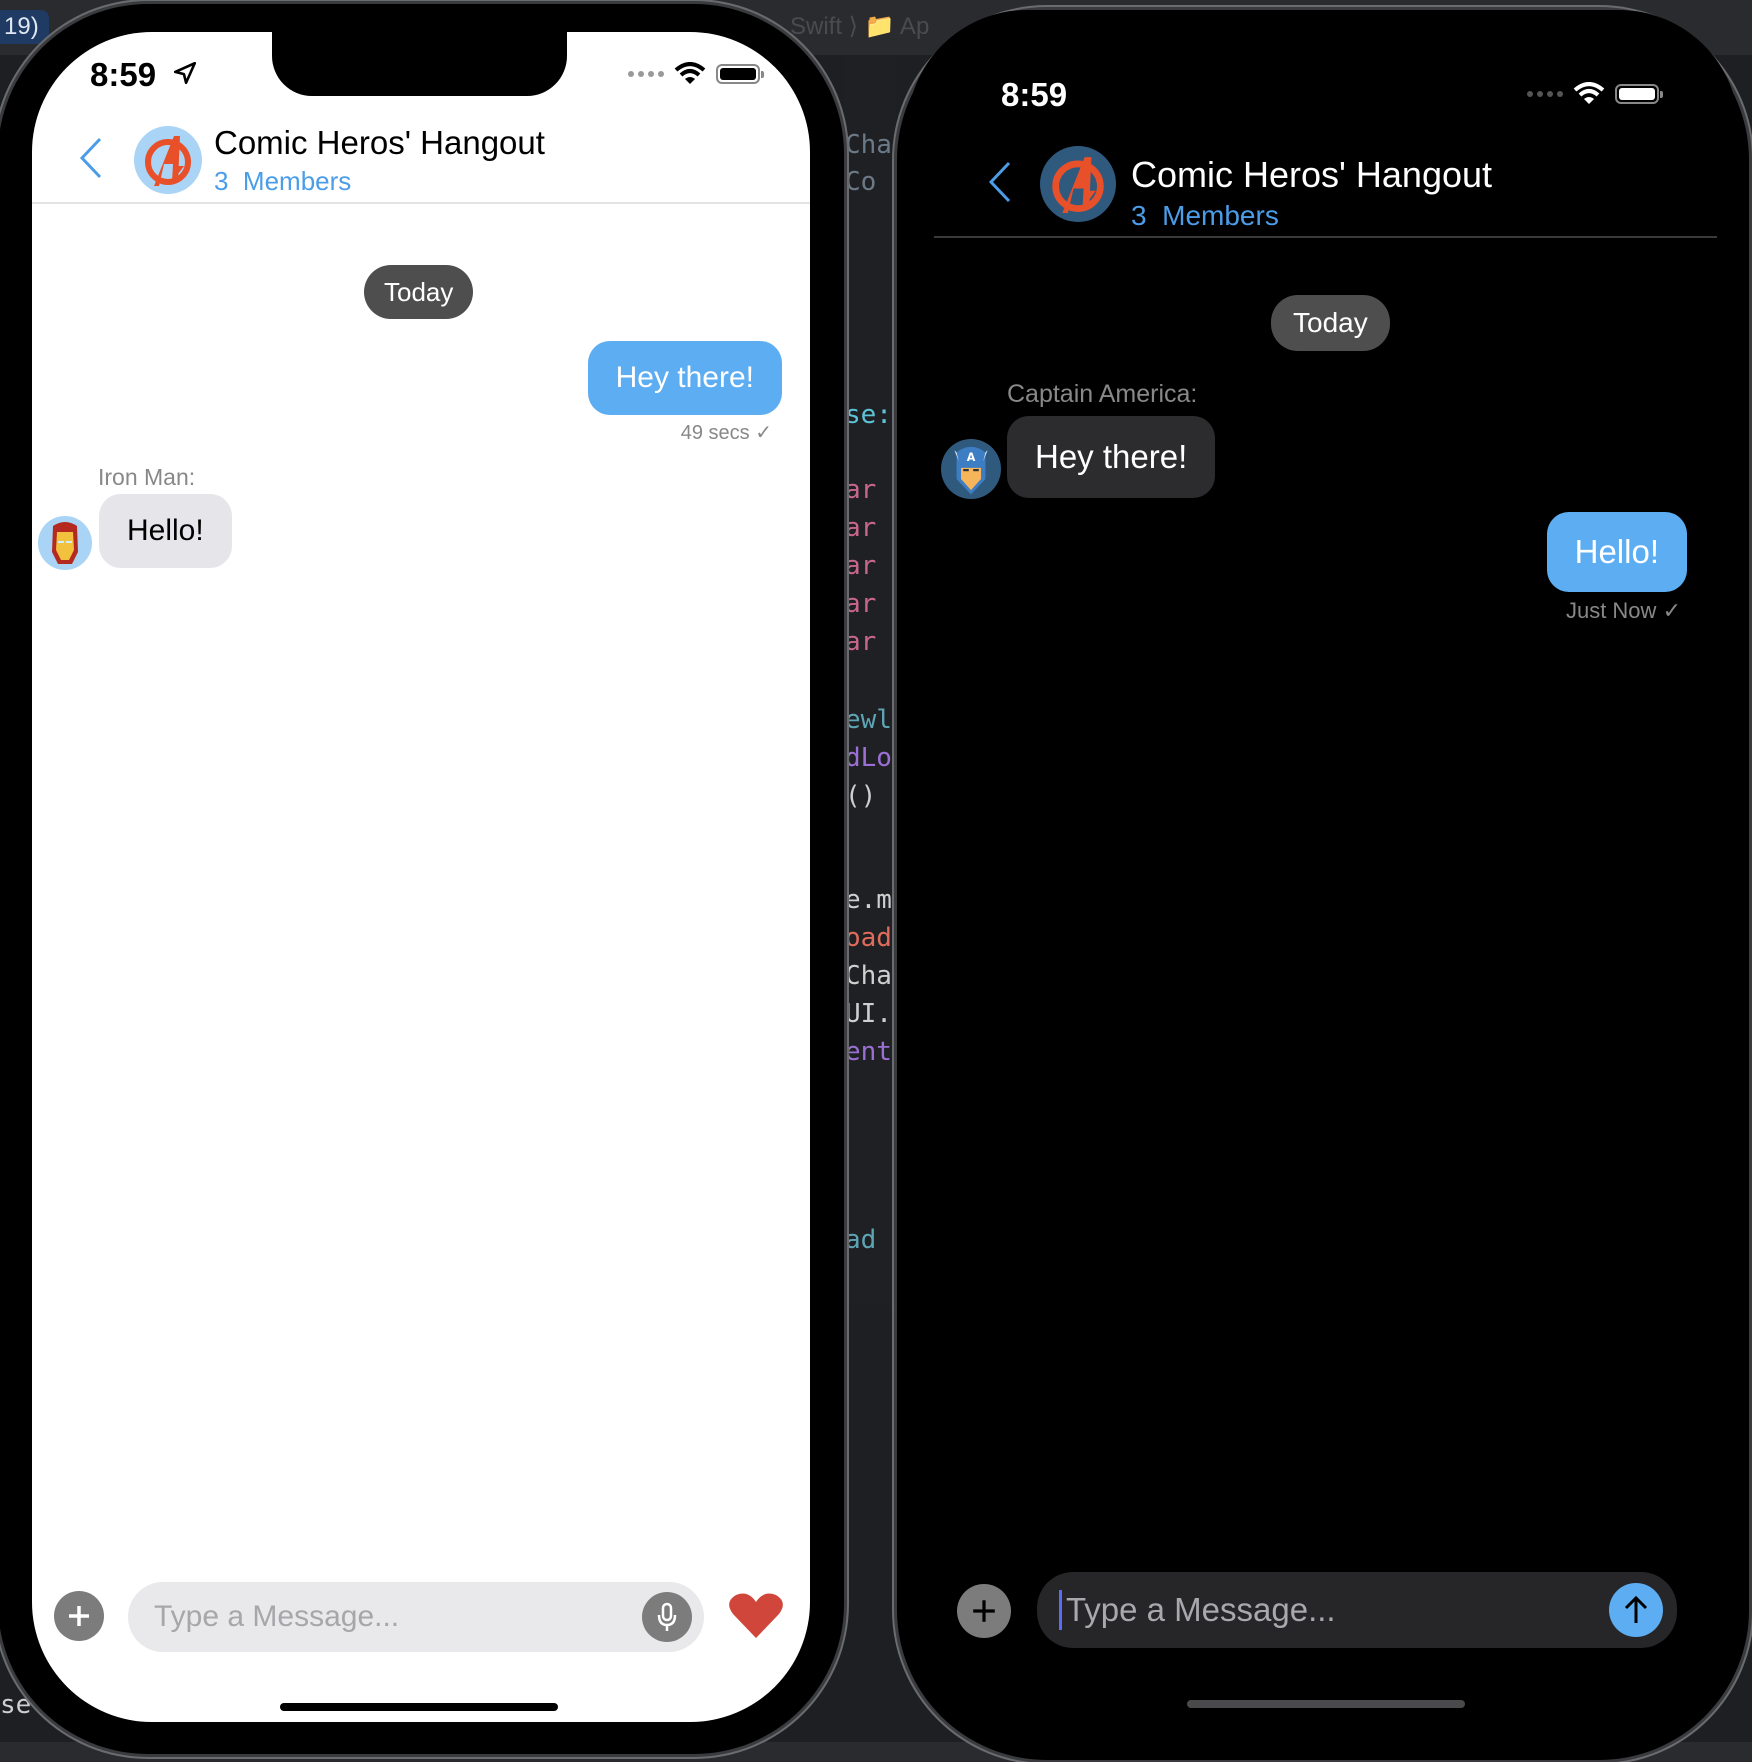  Describe the element at coordinates (1102, 394) in the screenshot. I see `sender-name: Captain America:` at that location.